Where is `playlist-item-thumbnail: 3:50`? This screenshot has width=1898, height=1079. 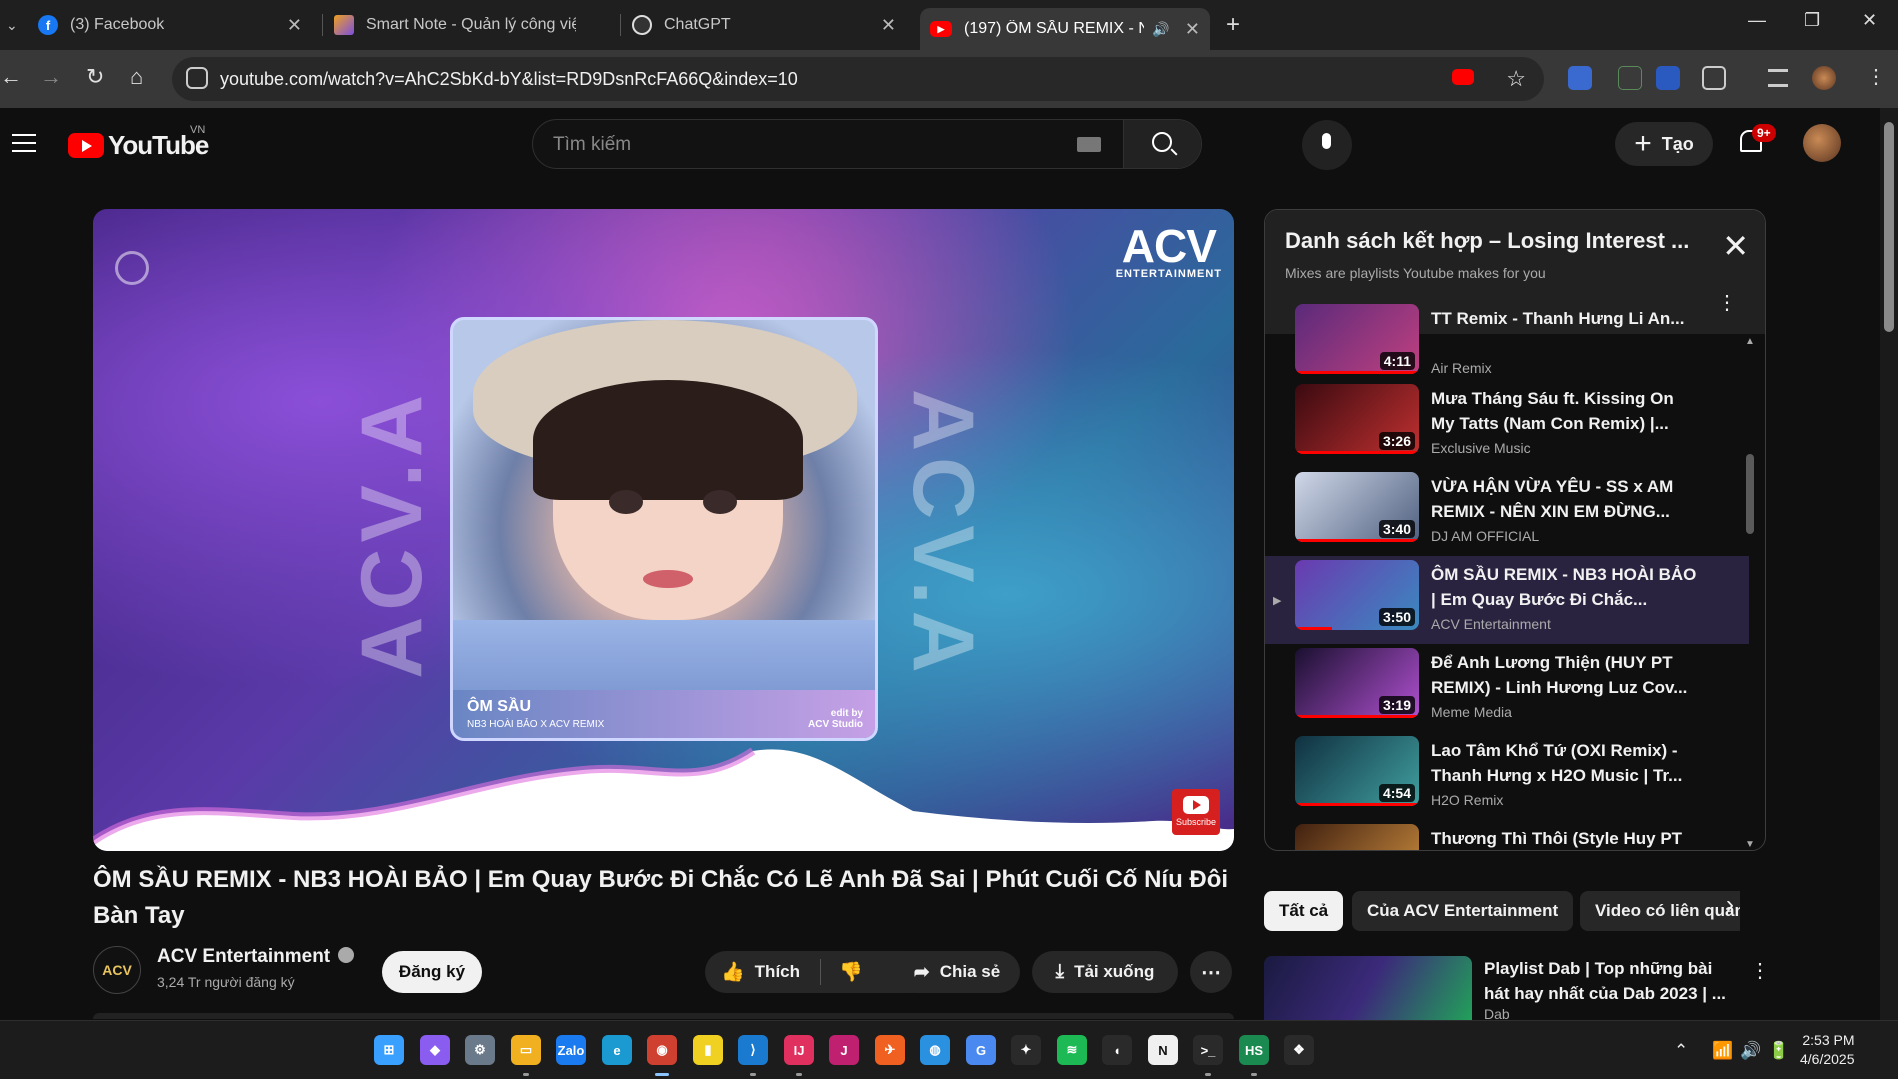
playlist-item-thumbnail: 3:50 is located at coordinates (1357, 595).